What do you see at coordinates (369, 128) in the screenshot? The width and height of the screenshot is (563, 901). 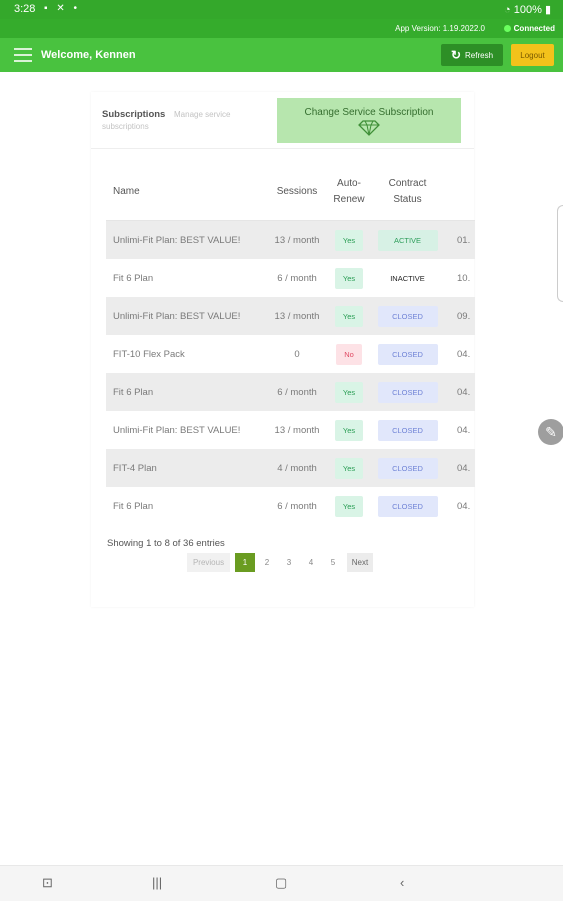 I see `diamond-icon` at bounding box center [369, 128].